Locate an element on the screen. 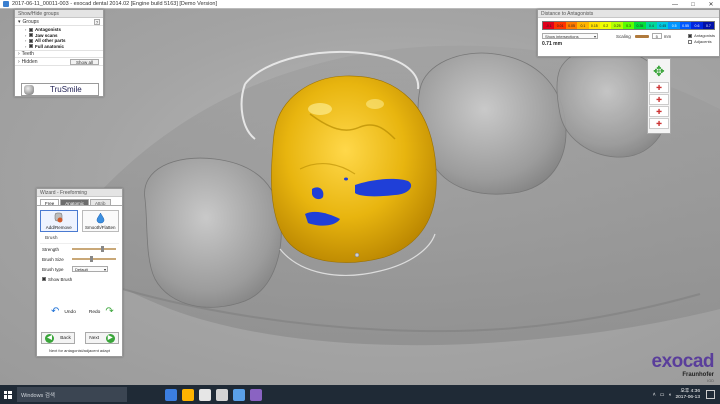 The height and width of the screenshot is (404, 720). hidden-section-header: › Hidden Show all is located at coordinates (59, 62).